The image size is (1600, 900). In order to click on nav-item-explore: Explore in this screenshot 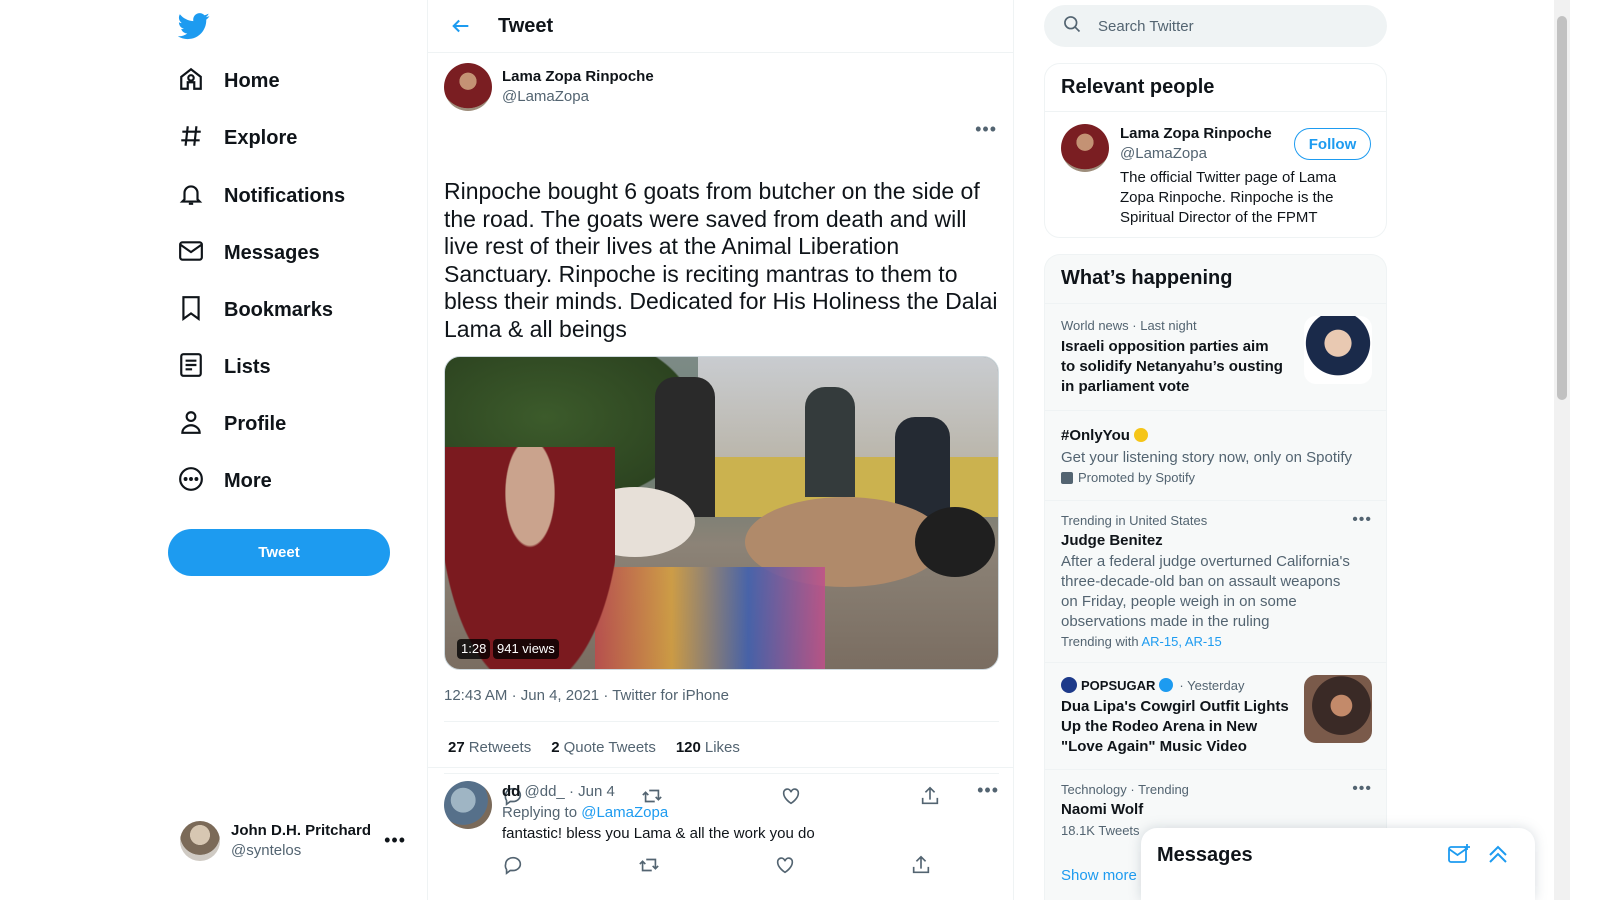, I will do `click(237, 138)`.